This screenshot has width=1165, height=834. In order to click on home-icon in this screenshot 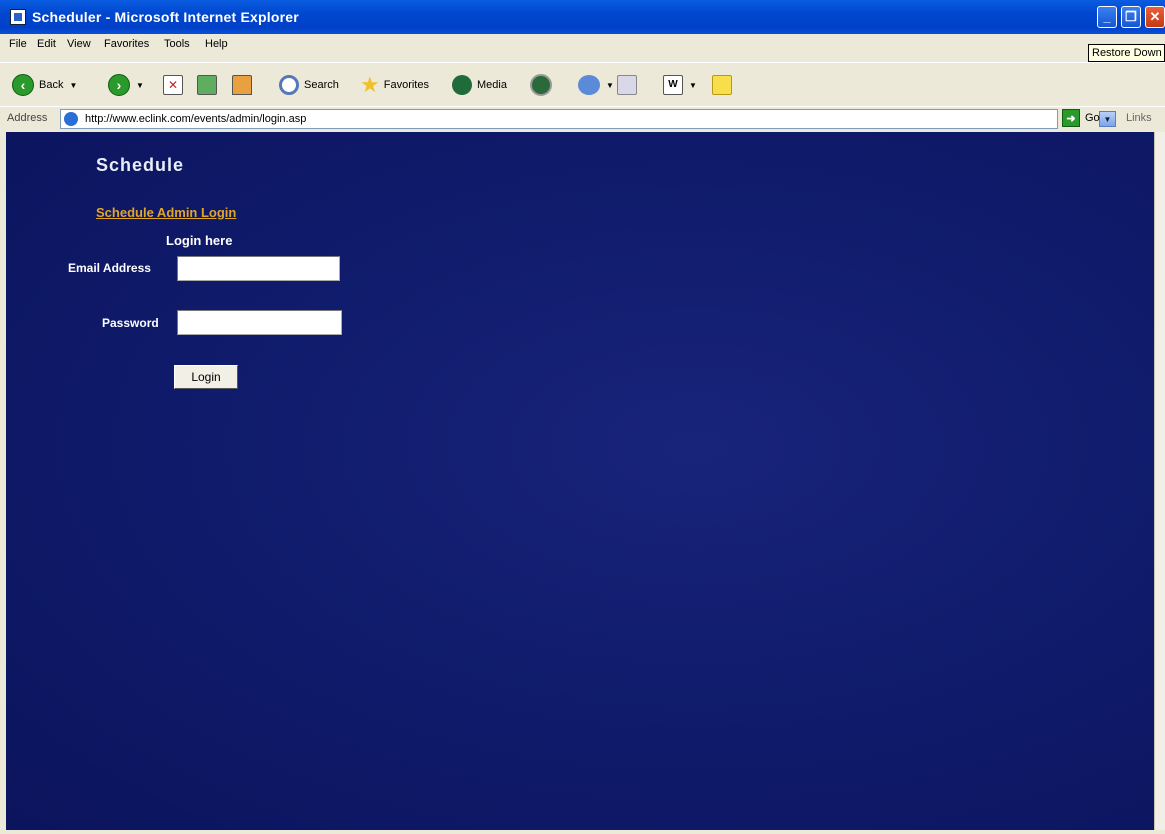, I will do `click(242, 85)`.